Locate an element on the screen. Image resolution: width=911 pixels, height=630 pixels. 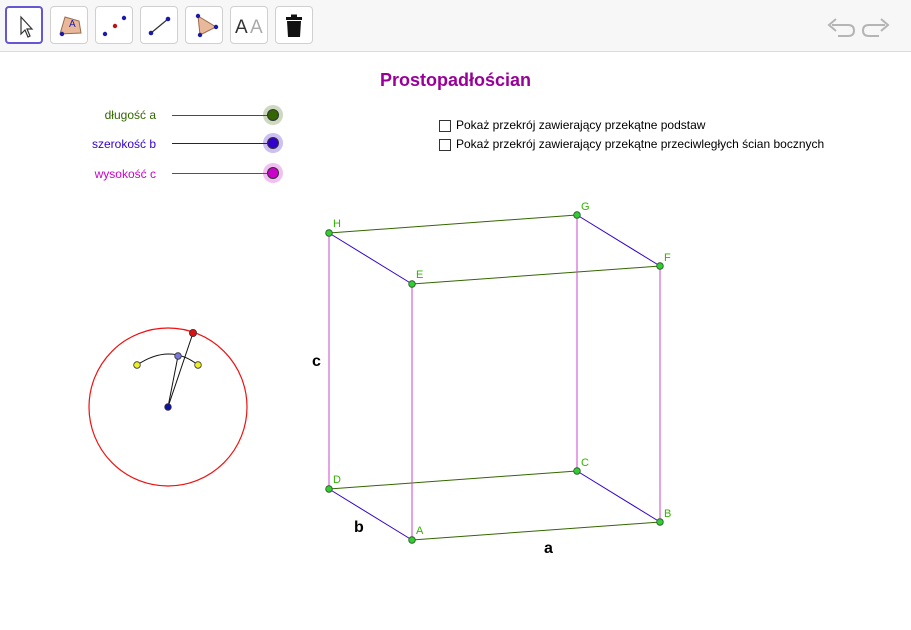
text-tool-button: A A is located at coordinates (249, 25).